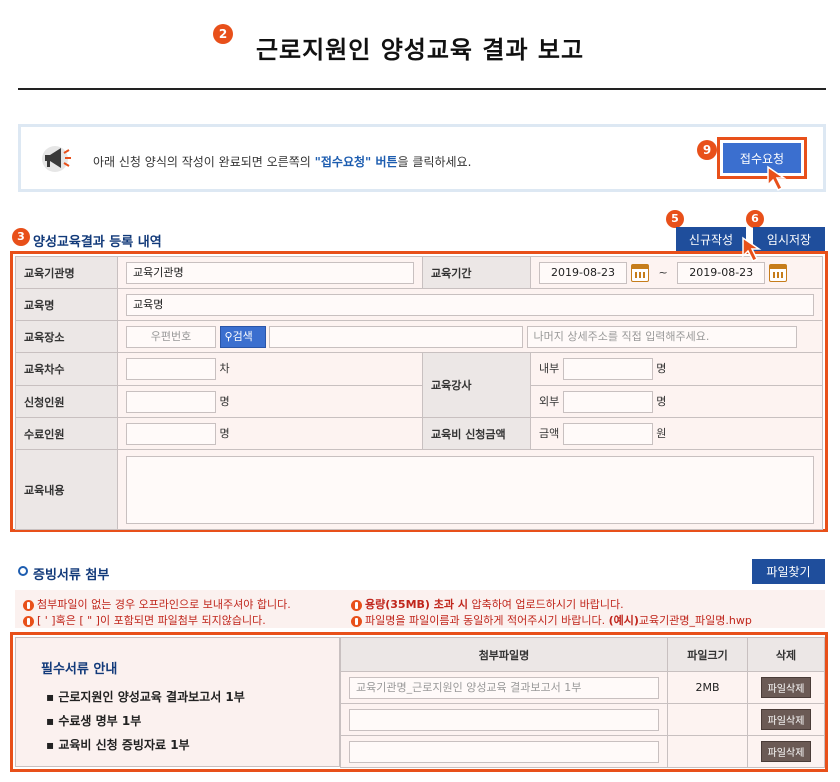  I want to click on period-start-input: 2019-08-23, so click(583, 272).